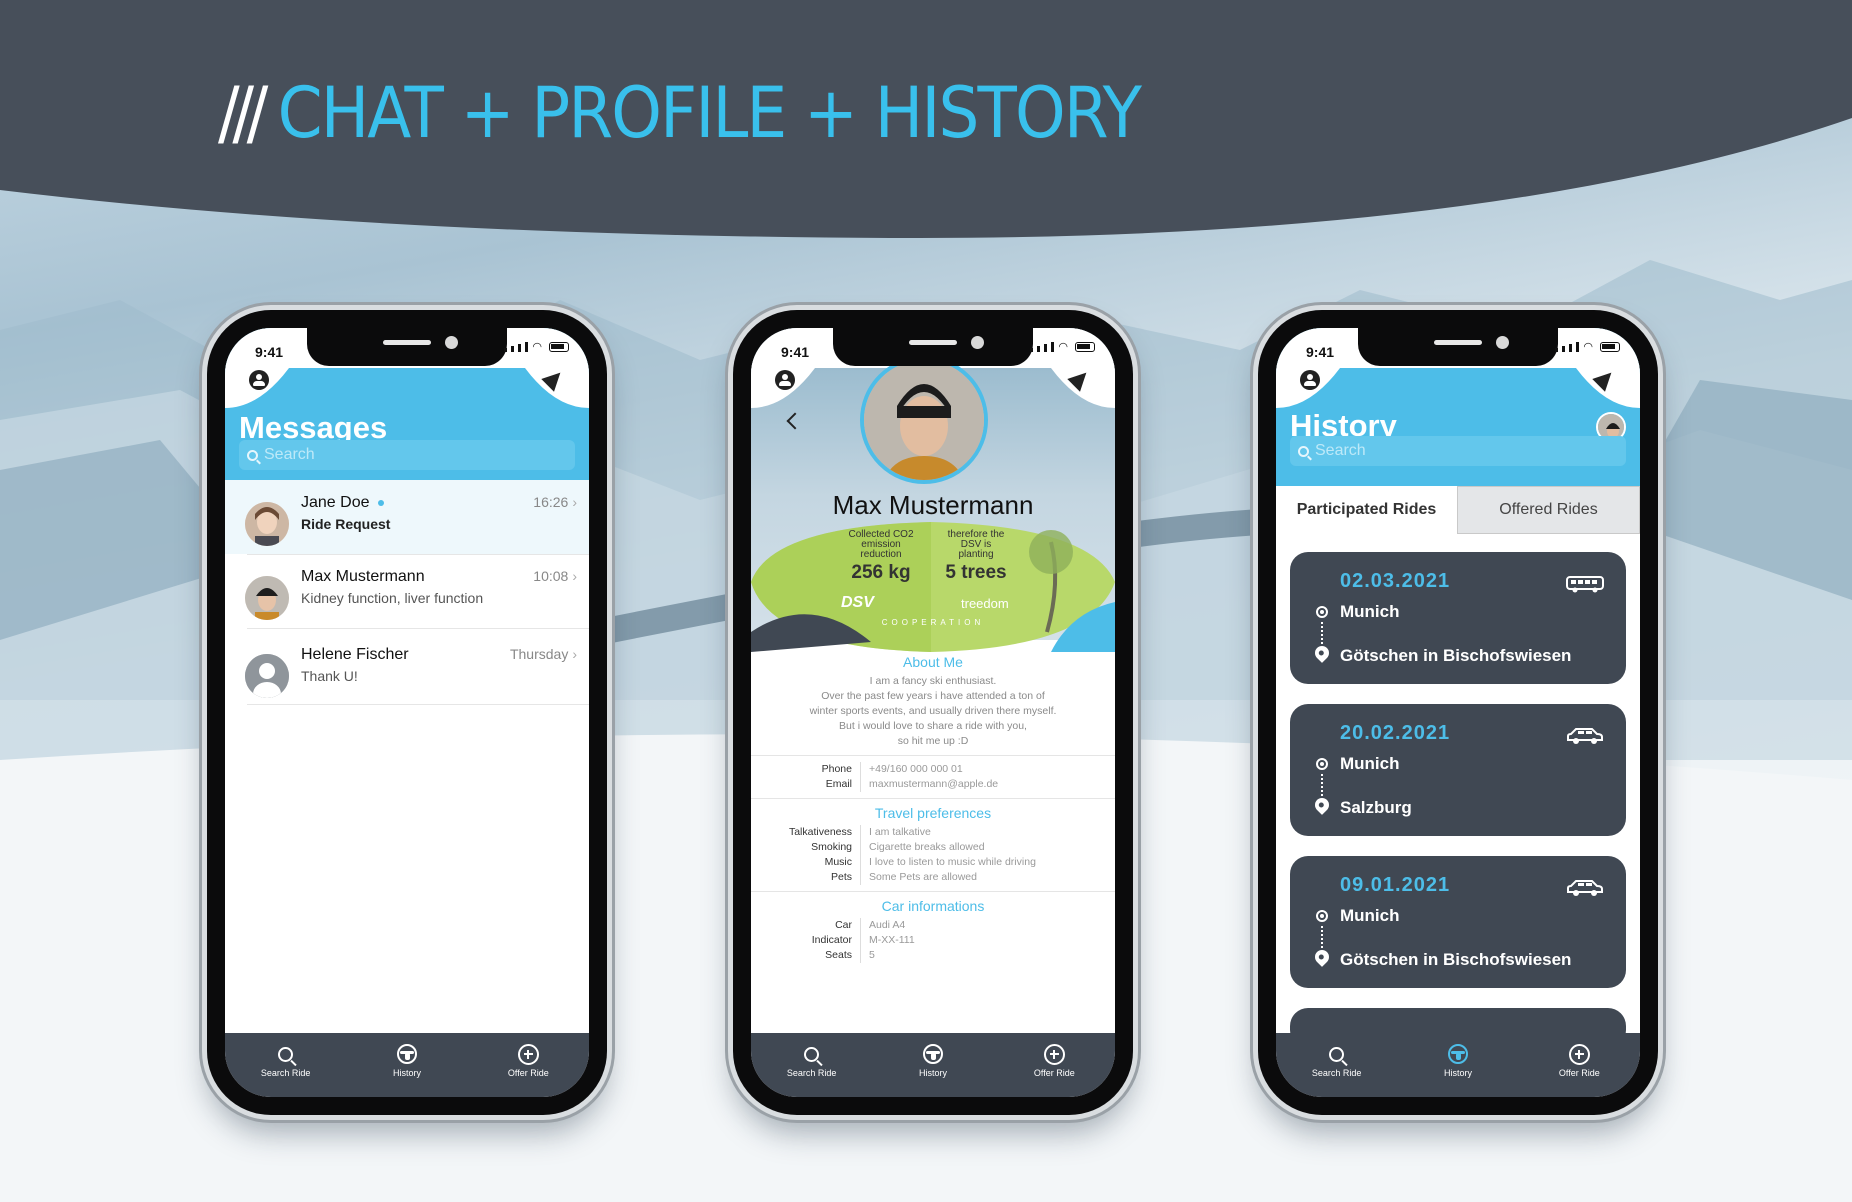 Image resolution: width=1852 pixels, height=1202 pixels. Describe the element at coordinates (933, 505) in the screenshot. I see `profile-name: Max Mustermann` at that location.